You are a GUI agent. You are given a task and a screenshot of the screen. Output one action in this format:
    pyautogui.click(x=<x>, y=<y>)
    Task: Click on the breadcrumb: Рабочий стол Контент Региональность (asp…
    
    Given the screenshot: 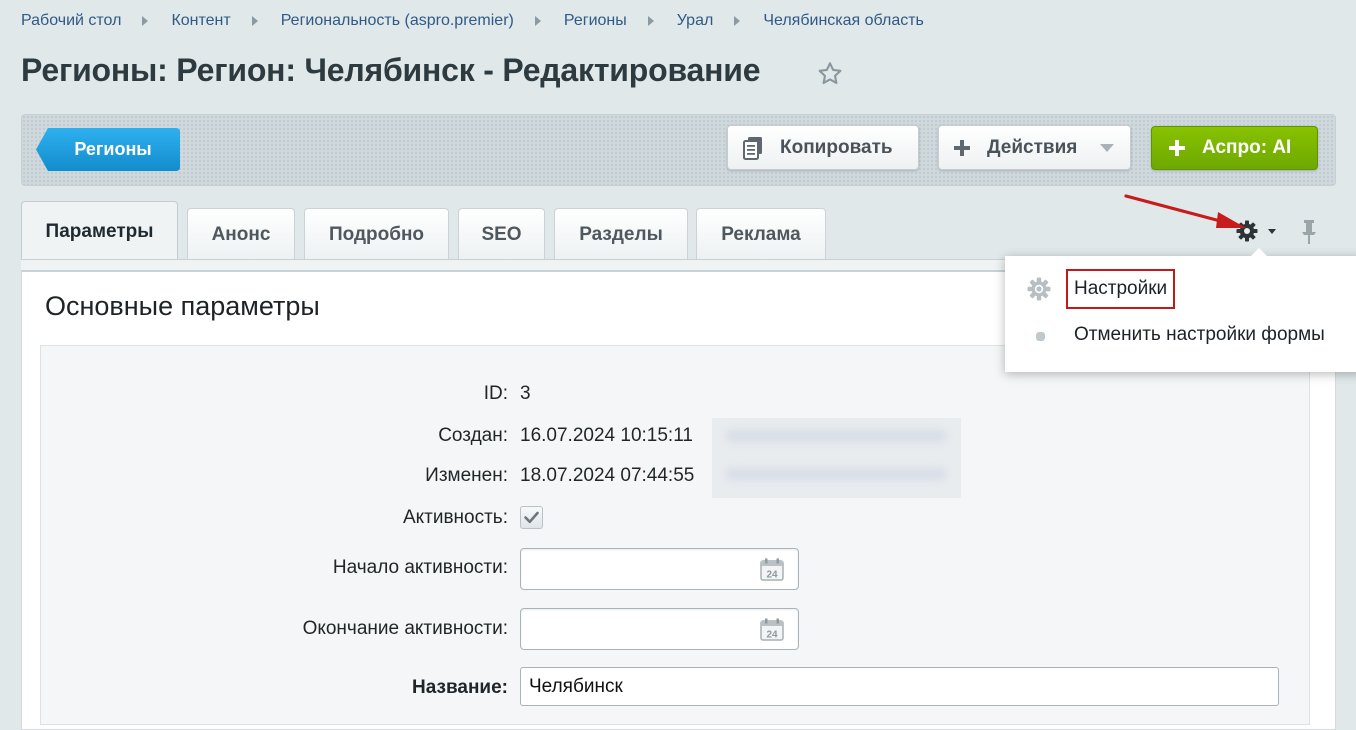 What is the action you would take?
    pyautogui.click(x=472, y=21)
    